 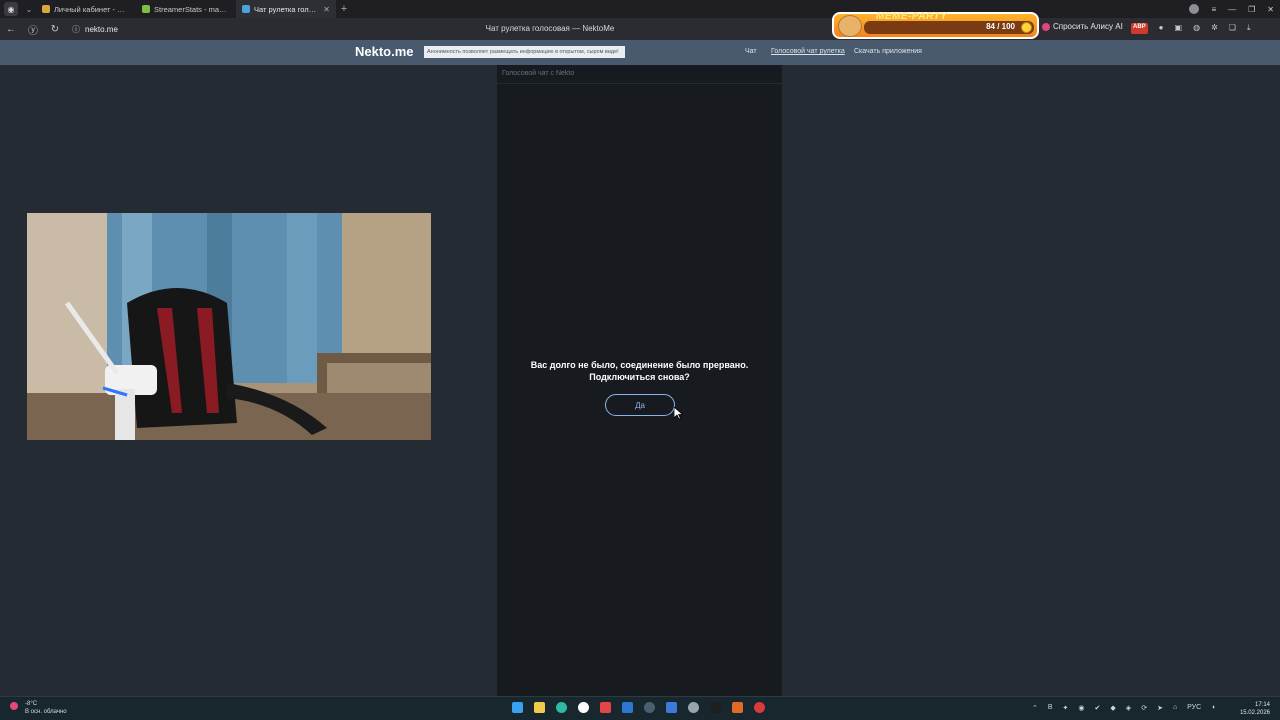 I want to click on settings-gear-icon, so click(x=693, y=707).